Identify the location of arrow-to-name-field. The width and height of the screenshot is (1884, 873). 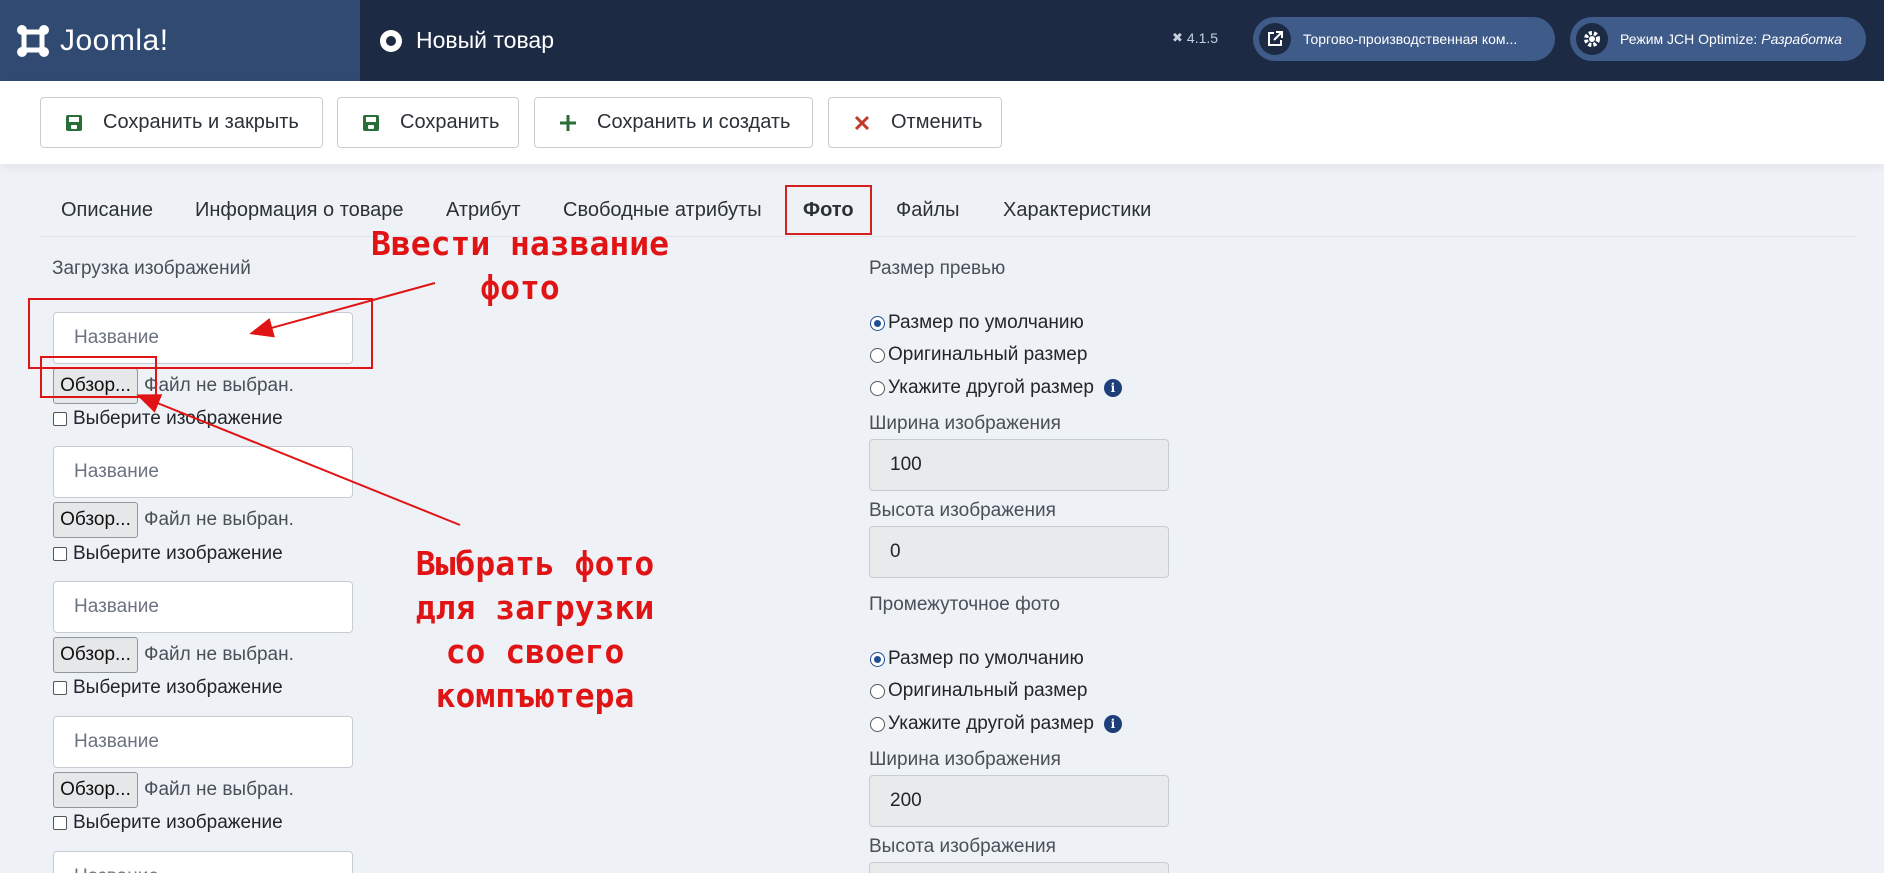
(342, 310).